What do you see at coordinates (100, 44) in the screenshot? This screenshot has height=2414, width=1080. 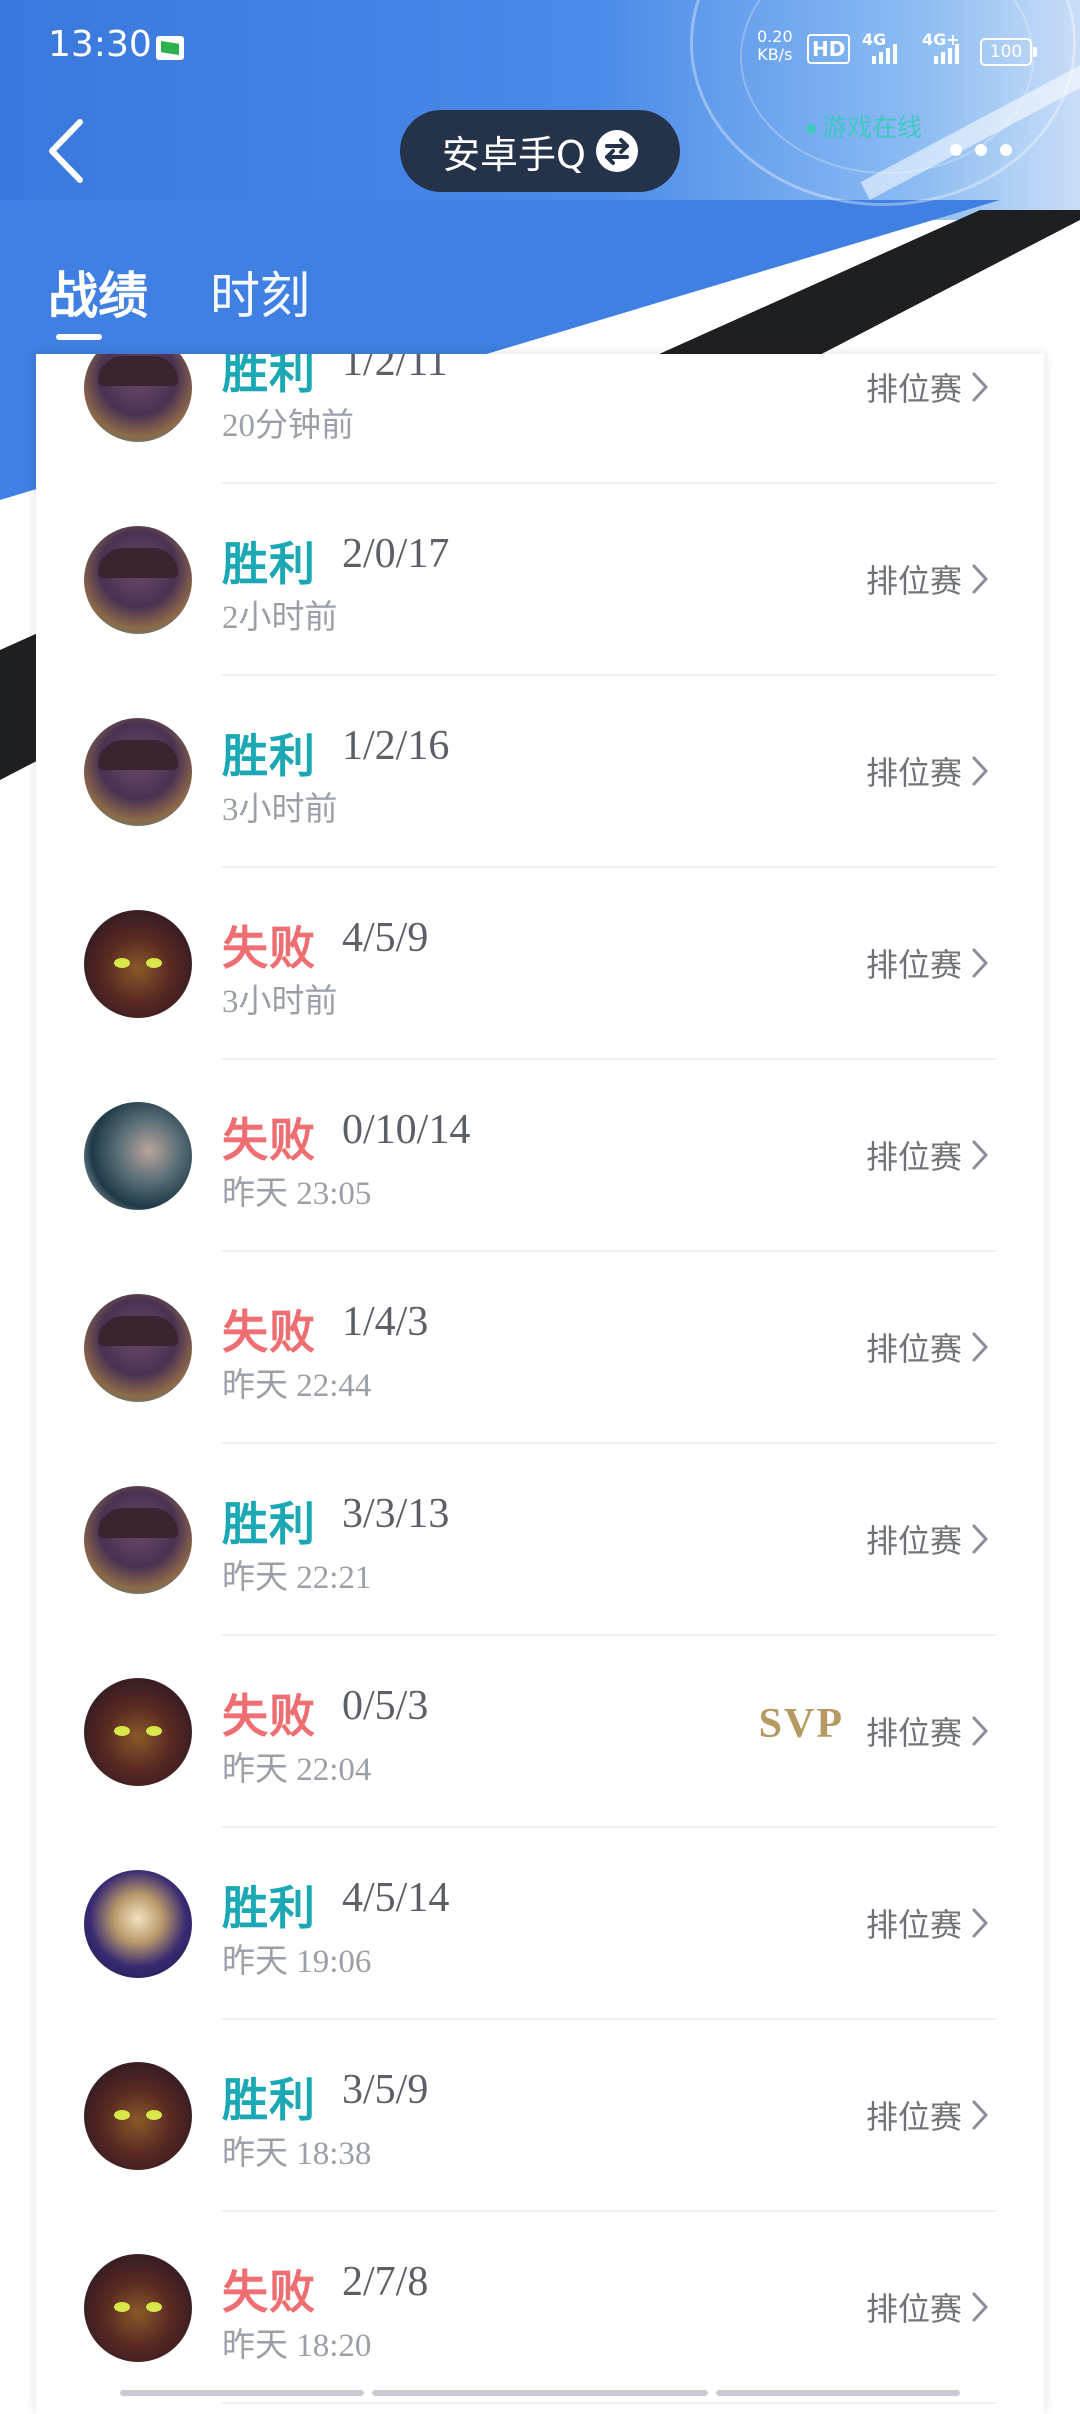 I see `status-time: 13:30` at bounding box center [100, 44].